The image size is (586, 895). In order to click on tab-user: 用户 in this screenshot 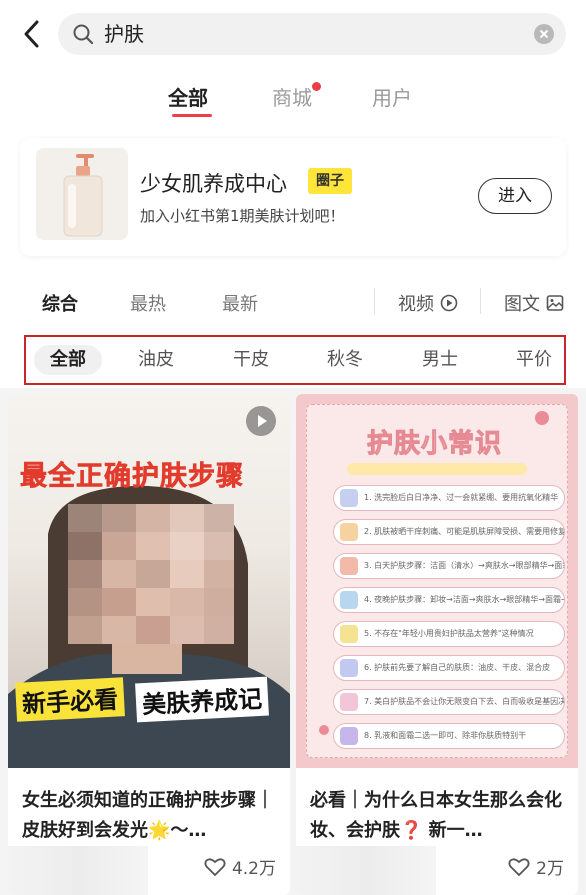, I will do `click(392, 96)`.